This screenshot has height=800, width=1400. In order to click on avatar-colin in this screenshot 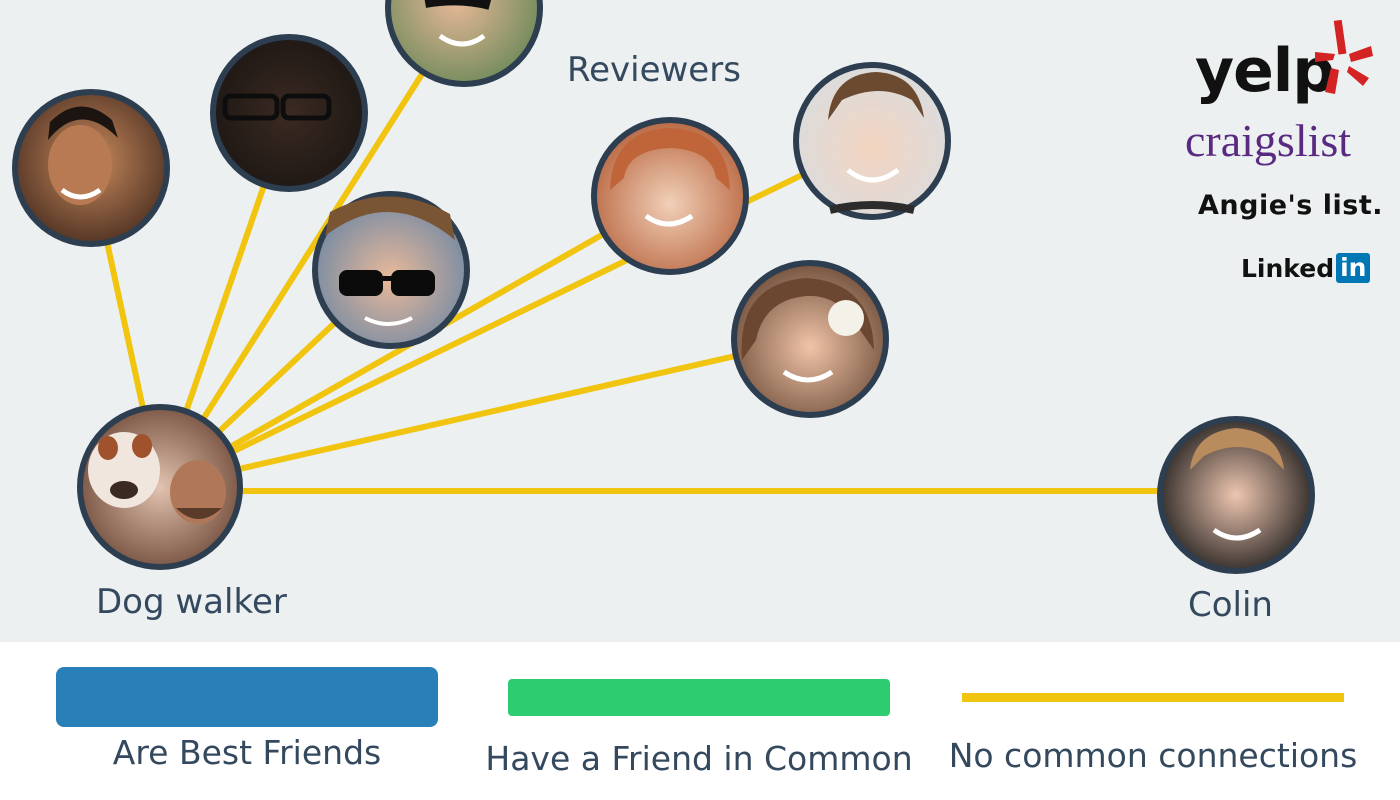, I will do `click(1236, 495)`.